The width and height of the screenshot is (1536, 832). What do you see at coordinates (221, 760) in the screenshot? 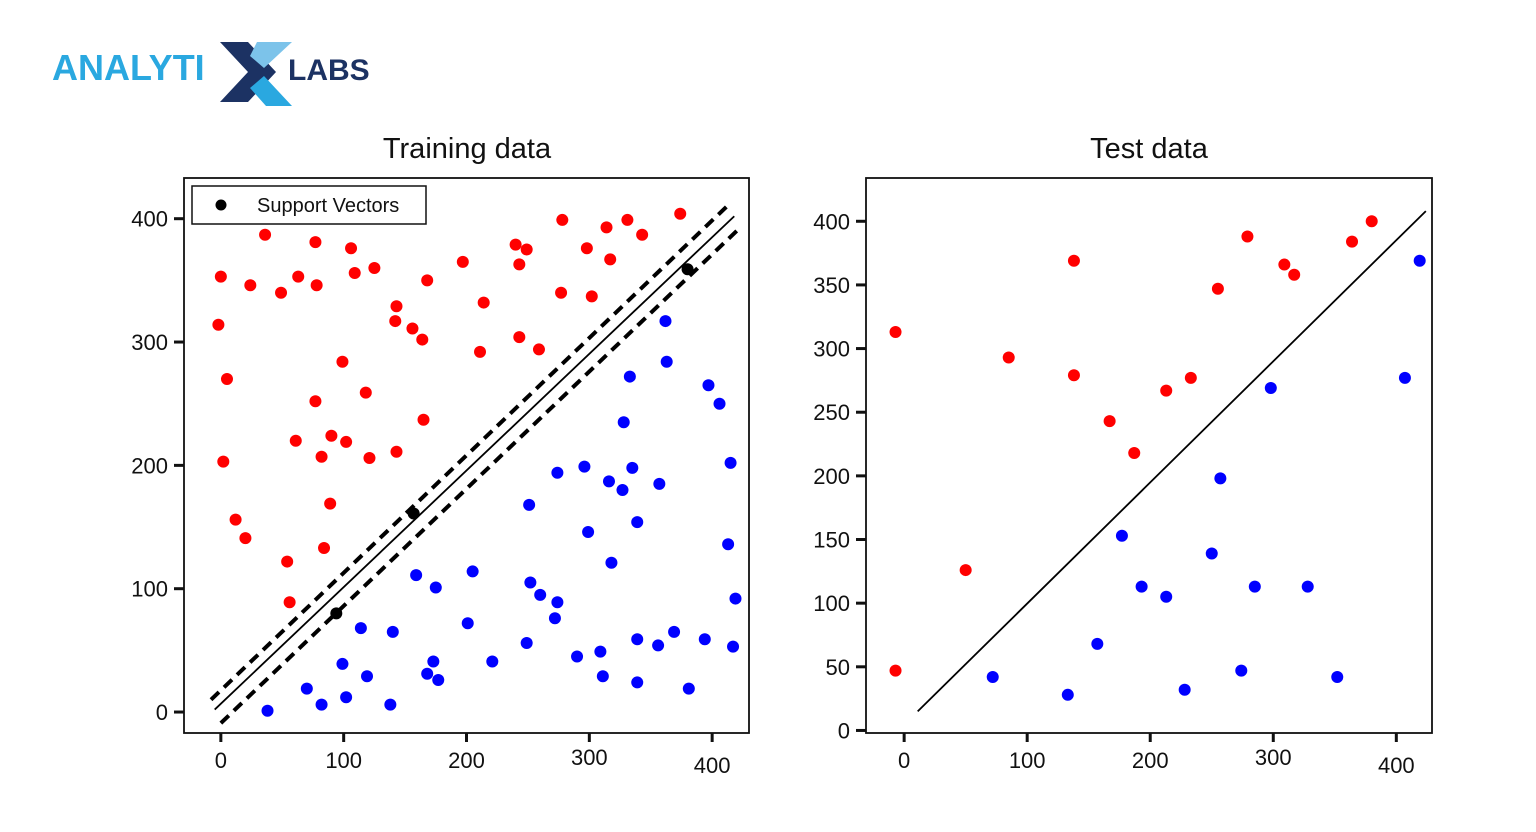
I see `training-x-tick-label: 0` at bounding box center [221, 760].